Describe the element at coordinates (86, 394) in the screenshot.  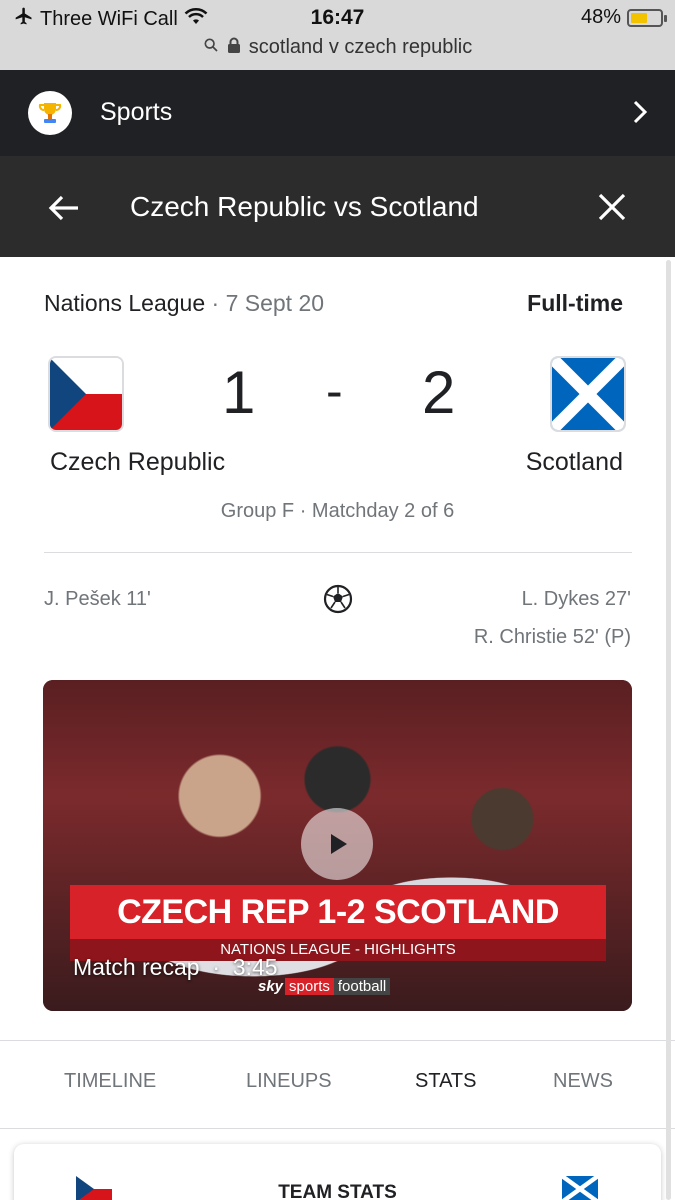
I see `czech-flag-icon` at that location.